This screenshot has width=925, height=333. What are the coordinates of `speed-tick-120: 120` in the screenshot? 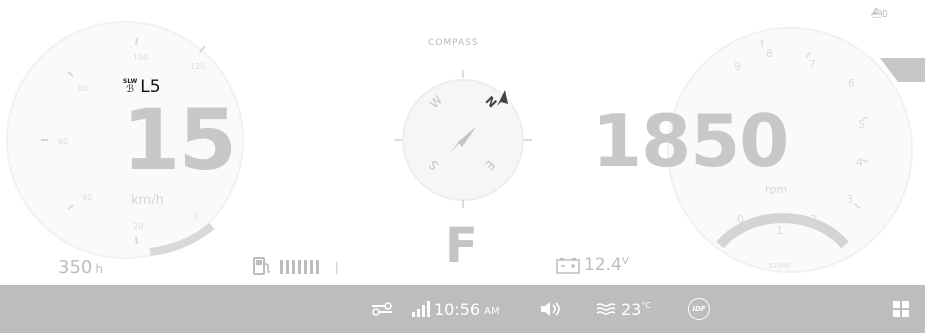 It's located at (198, 66).